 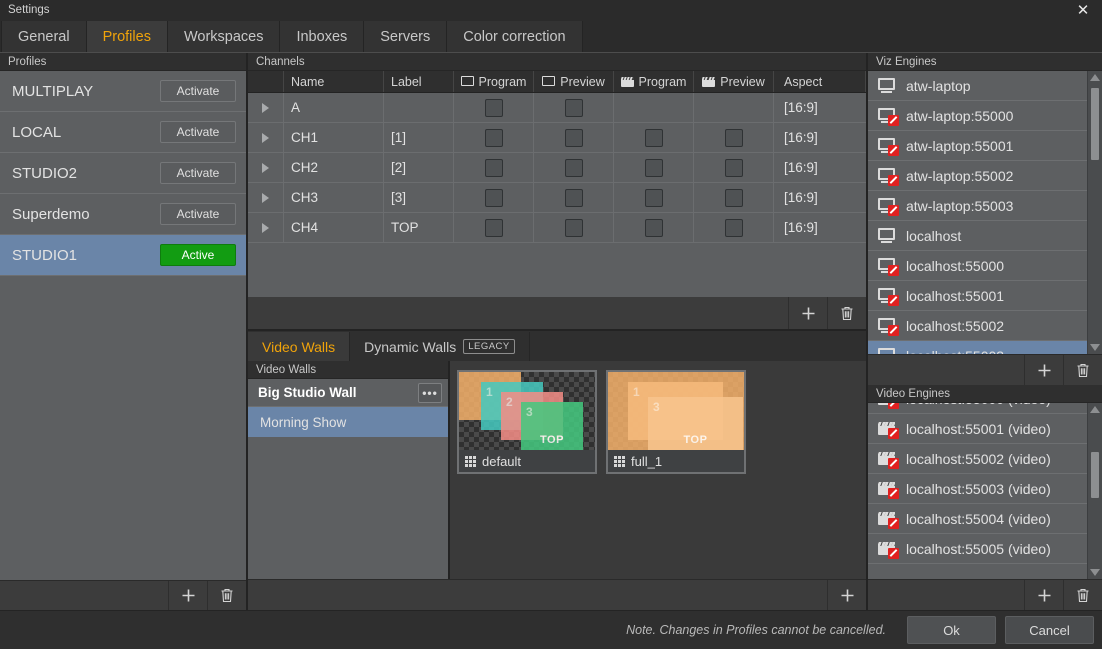 What do you see at coordinates (406, 36) in the screenshot?
I see `tab-servers: Servers` at bounding box center [406, 36].